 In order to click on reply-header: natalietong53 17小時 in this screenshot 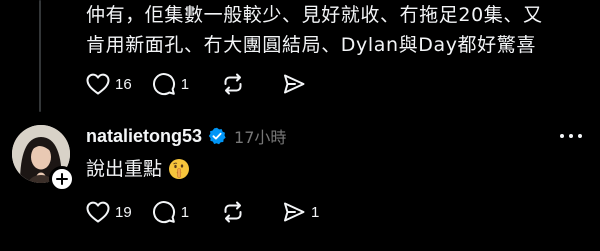, I will do `click(186, 136)`.